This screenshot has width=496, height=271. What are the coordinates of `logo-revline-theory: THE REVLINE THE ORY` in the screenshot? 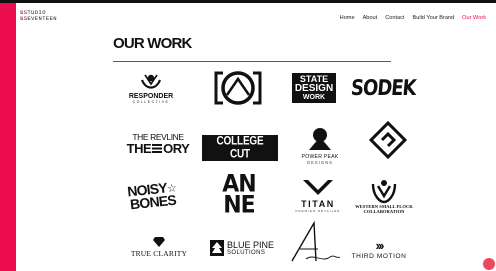 It's located at (158, 144).